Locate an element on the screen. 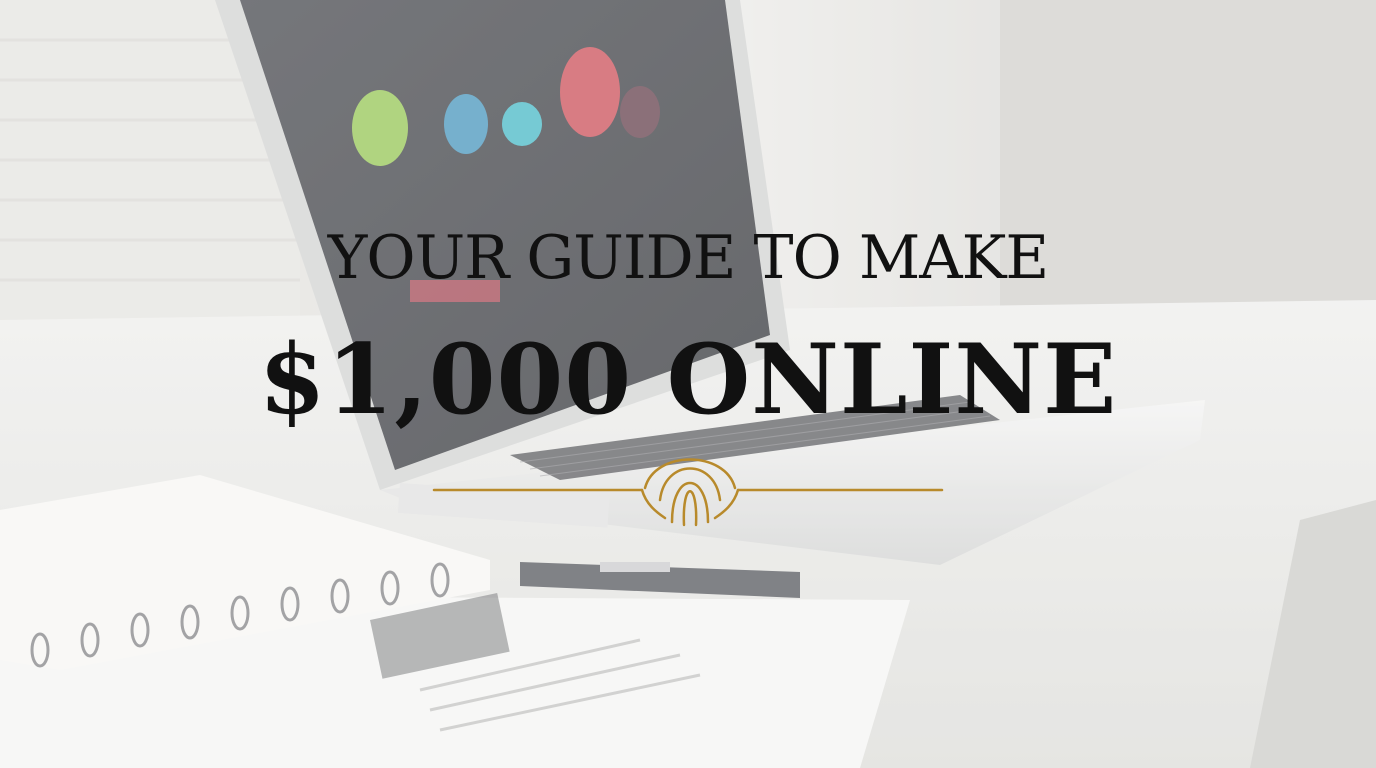 The image size is (1376, 768). headline-line-1: YOUR GUIDE TO MAKE is located at coordinates (688, 258).